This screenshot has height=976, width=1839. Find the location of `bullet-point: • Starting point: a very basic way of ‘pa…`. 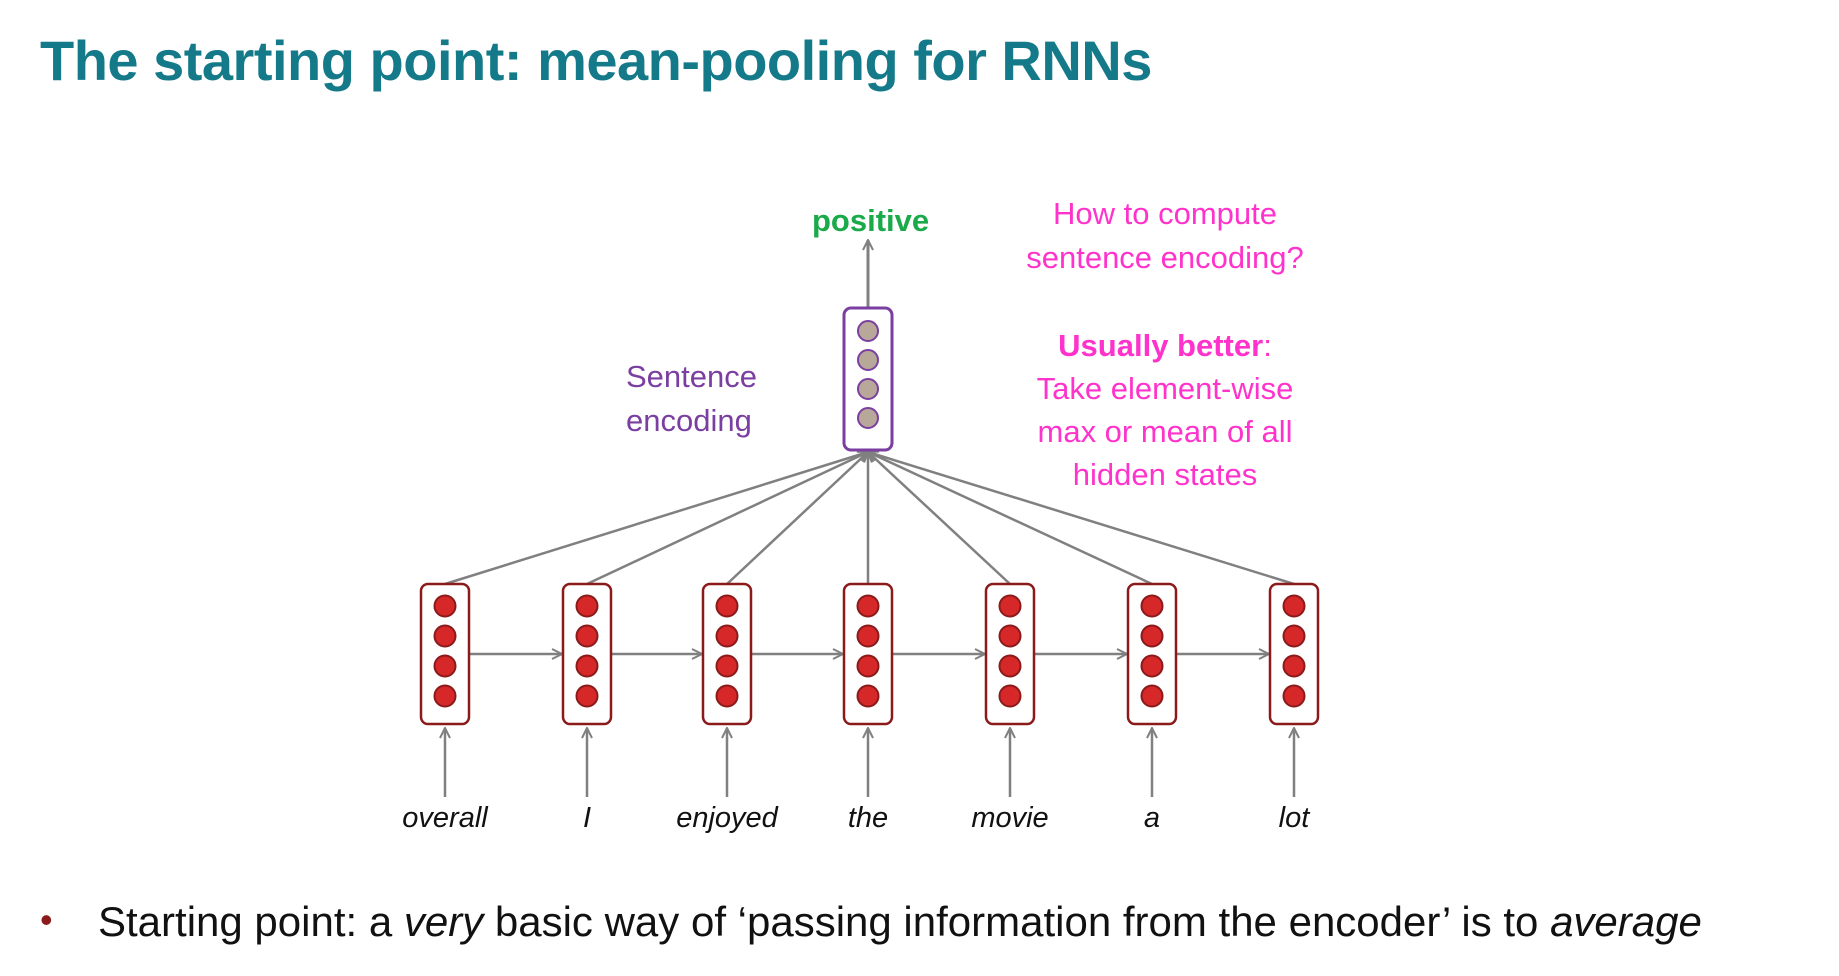

bullet-point: • Starting point: a very basic way of ‘pa… is located at coordinates (871, 922).